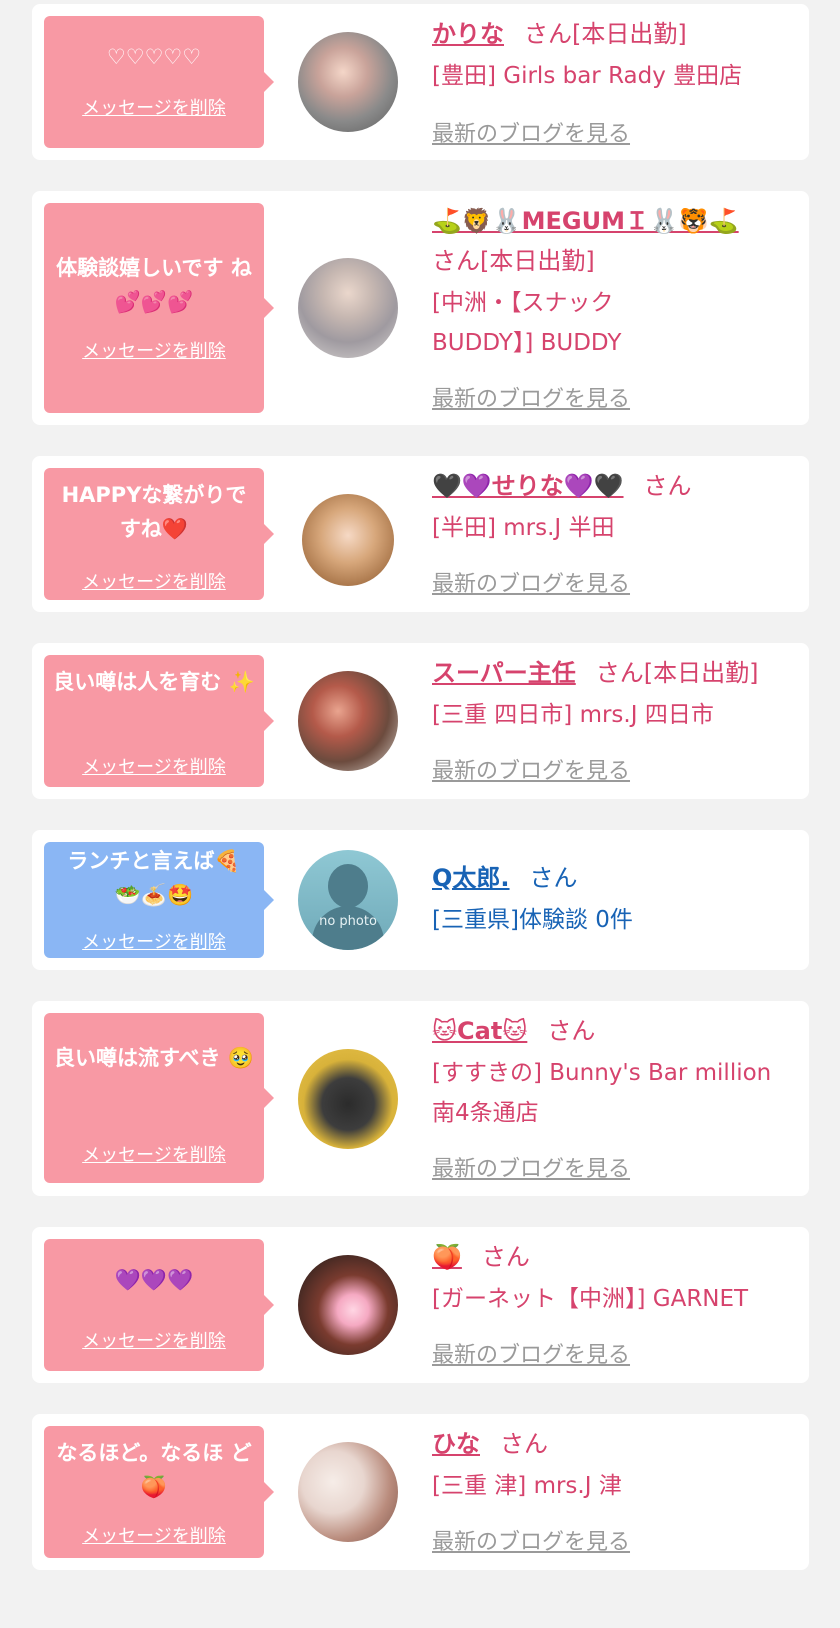 The image size is (840, 1628). I want to click on cast-name-link: ひな, so click(456, 1444).